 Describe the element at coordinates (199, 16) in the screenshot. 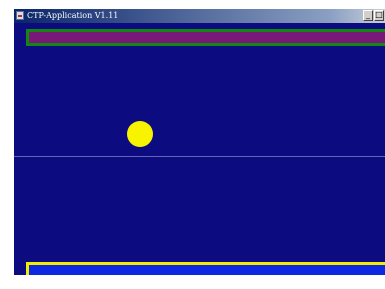

I see `title-bar: CTP-Application V1.11 _ □` at that location.